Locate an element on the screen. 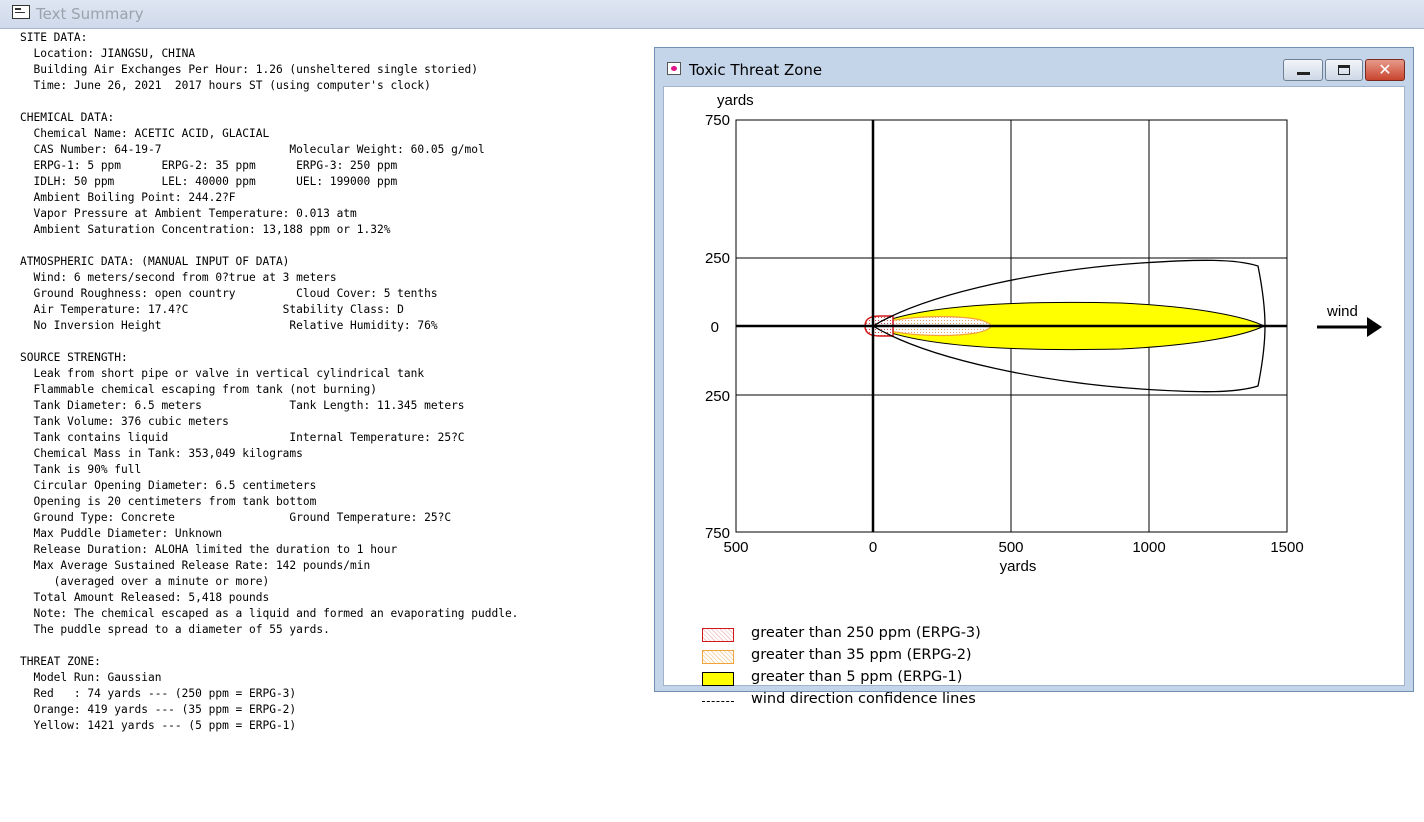 This screenshot has width=1424, height=822. wind-label: wind is located at coordinates (1342, 311).